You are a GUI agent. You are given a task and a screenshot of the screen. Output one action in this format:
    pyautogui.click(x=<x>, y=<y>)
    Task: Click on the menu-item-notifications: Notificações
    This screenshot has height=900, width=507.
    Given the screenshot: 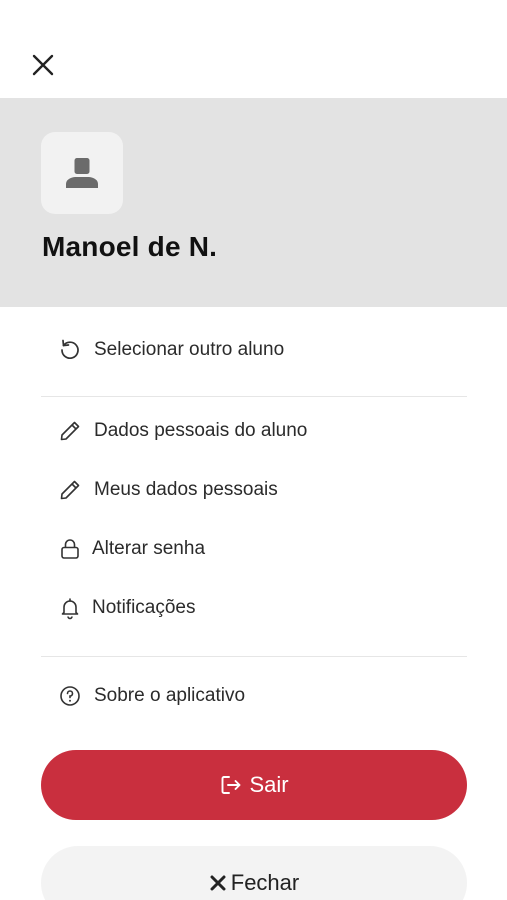 What is the action you would take?
    pyautogui.click(x=258, y=608)
    